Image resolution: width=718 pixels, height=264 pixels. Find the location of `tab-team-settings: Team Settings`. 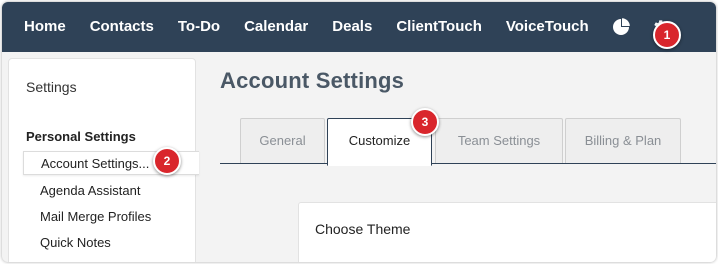

tab-team-settings: Team Settings is located at coordinates (499, 141).